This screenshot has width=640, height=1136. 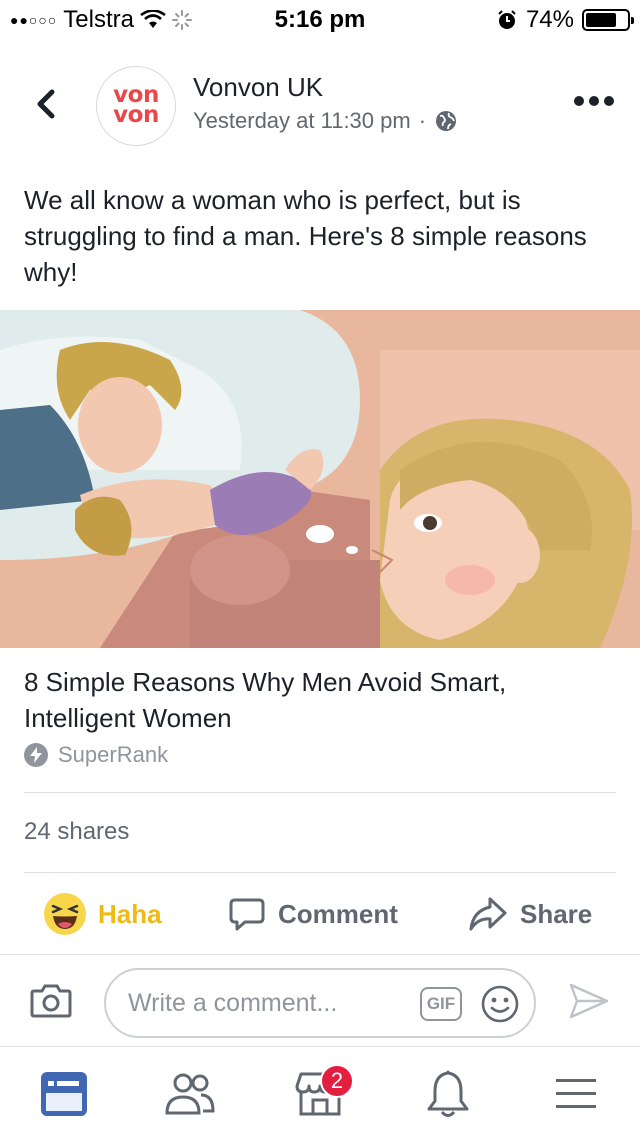 I want to click on gif-button: GIF, so click(x=441, y=1004).